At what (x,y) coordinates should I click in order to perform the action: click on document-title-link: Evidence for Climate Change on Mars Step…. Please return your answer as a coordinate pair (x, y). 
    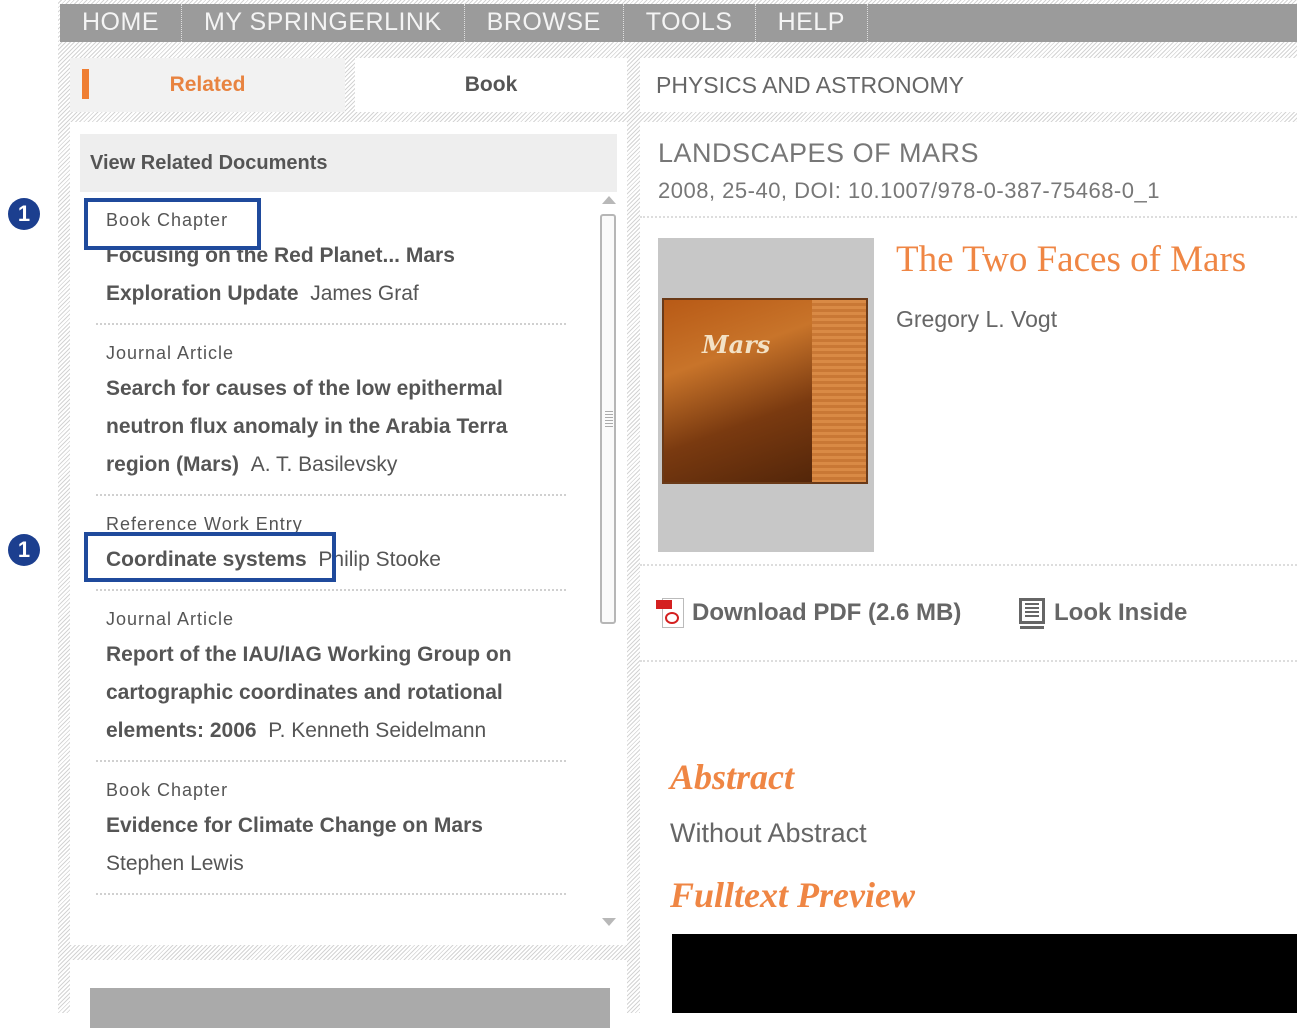
    Looking at the image, I should click on (331, 845).